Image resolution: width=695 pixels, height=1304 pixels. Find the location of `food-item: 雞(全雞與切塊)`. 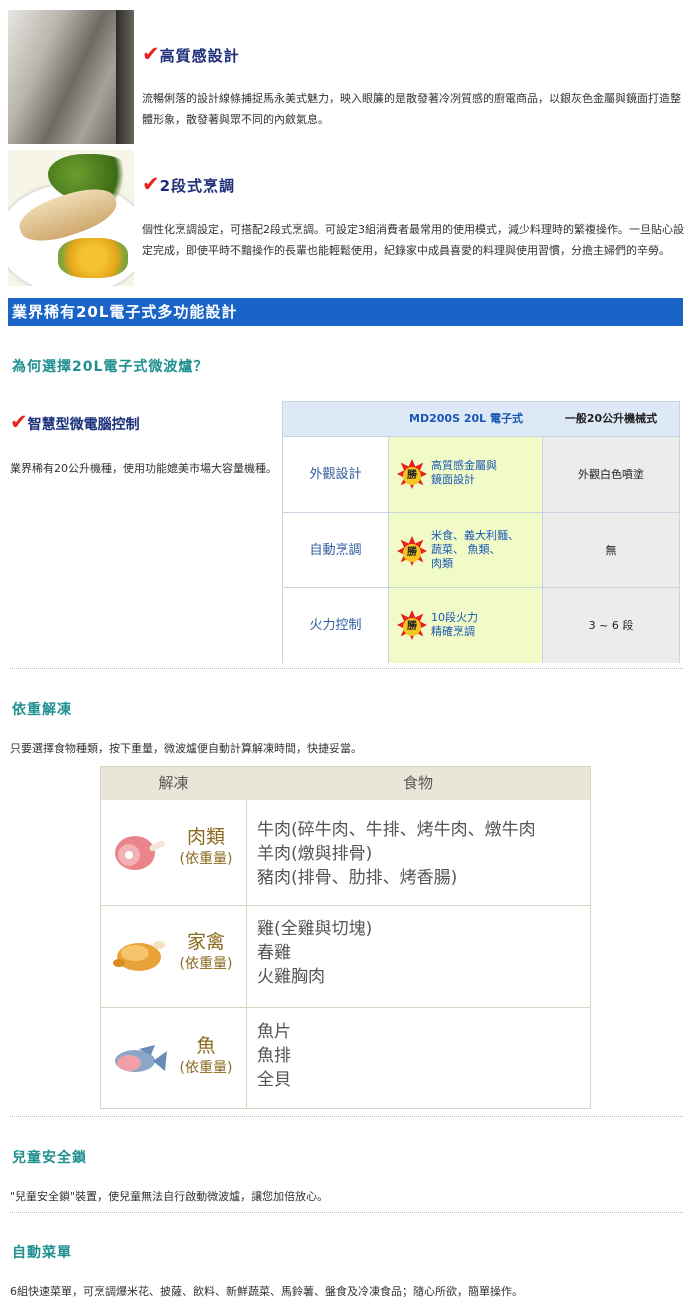

food-item: 雞(全雞與切塊) is located at coordinates (315, 929).